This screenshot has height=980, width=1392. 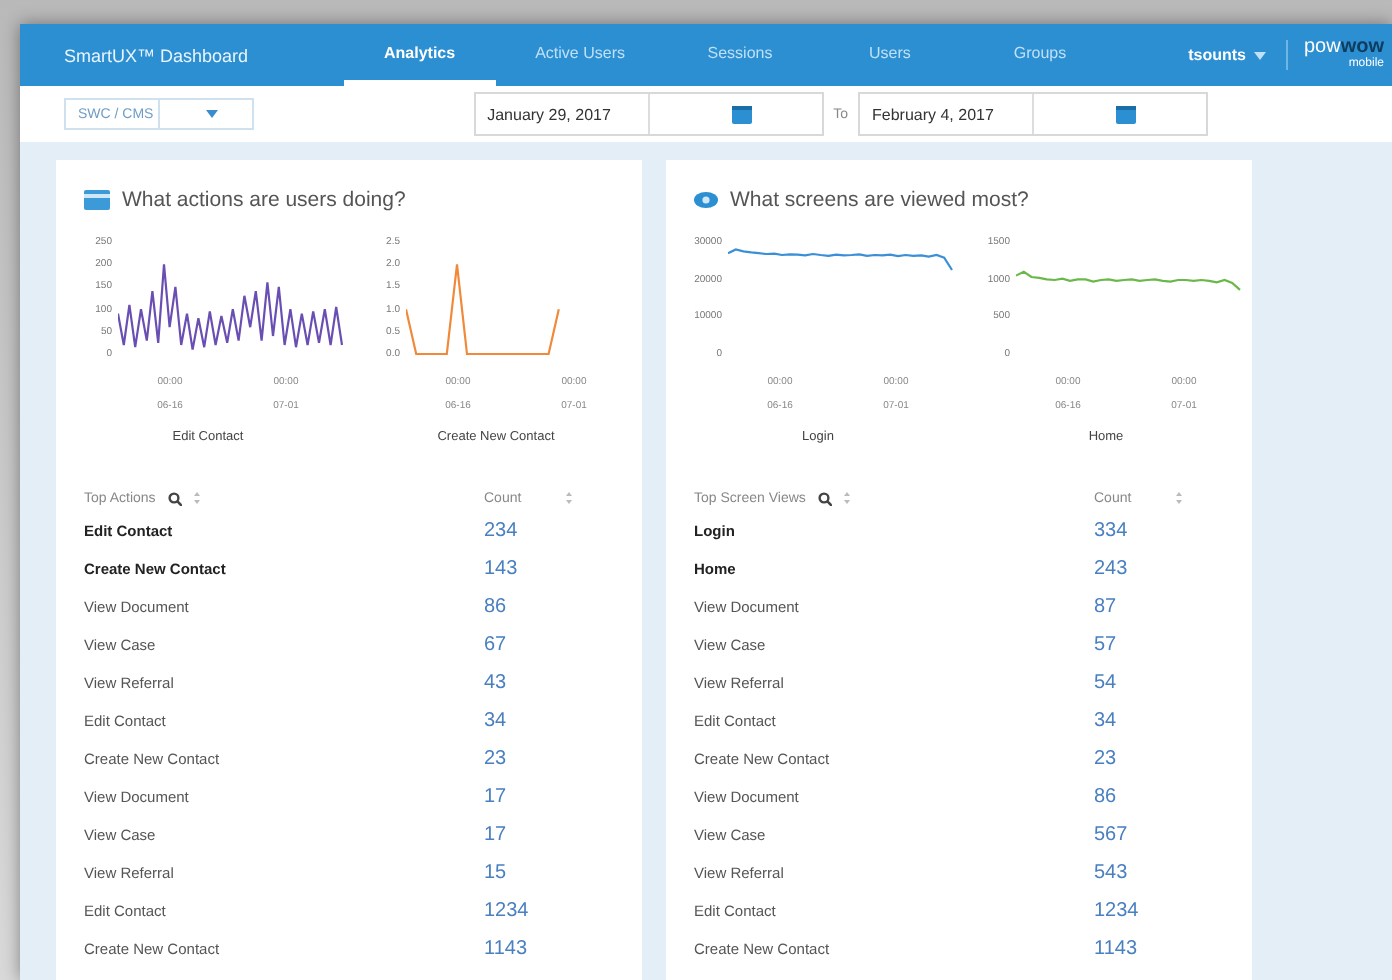 What do you see at coordinates (706, 200) in the screenshot?
I see `eye-icon` at bounding box center [706, 200].